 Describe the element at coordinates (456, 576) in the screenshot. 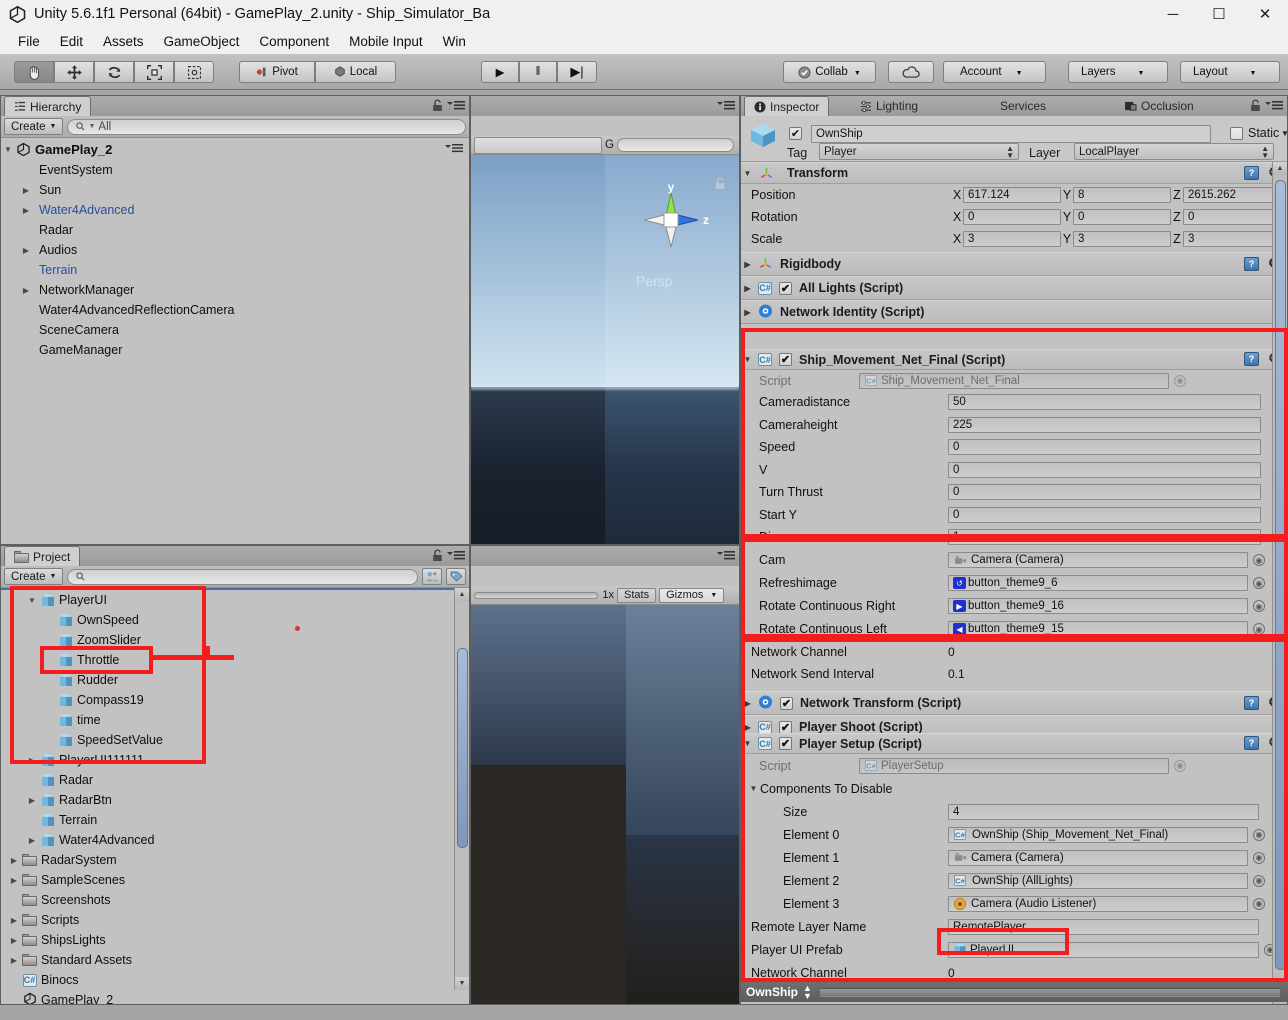

I see `filter-by-label-icon` at that location.